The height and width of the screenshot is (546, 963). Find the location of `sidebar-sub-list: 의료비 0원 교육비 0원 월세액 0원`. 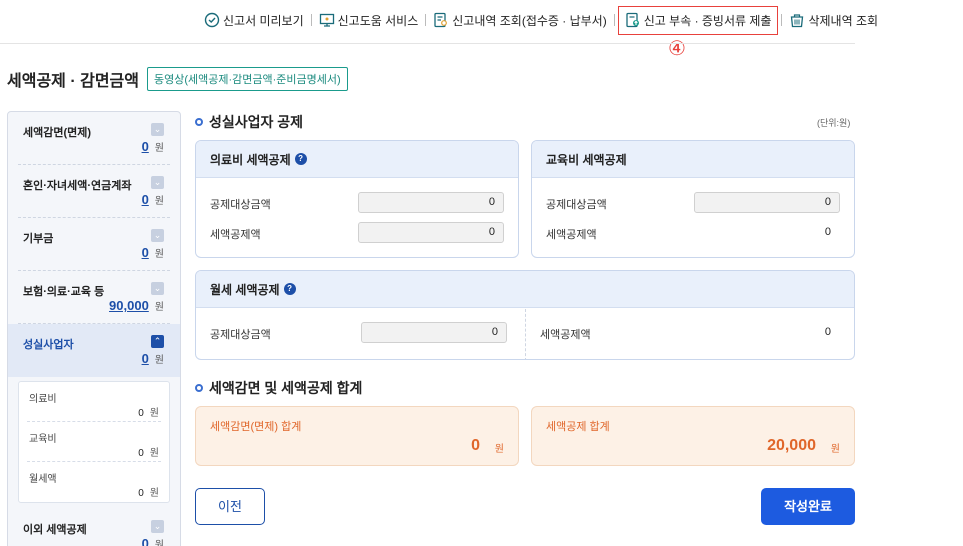

sidebar-sub-list: 의료비 0원 교육비 0원 월세액 0원 is located at coordinates (94, 442).